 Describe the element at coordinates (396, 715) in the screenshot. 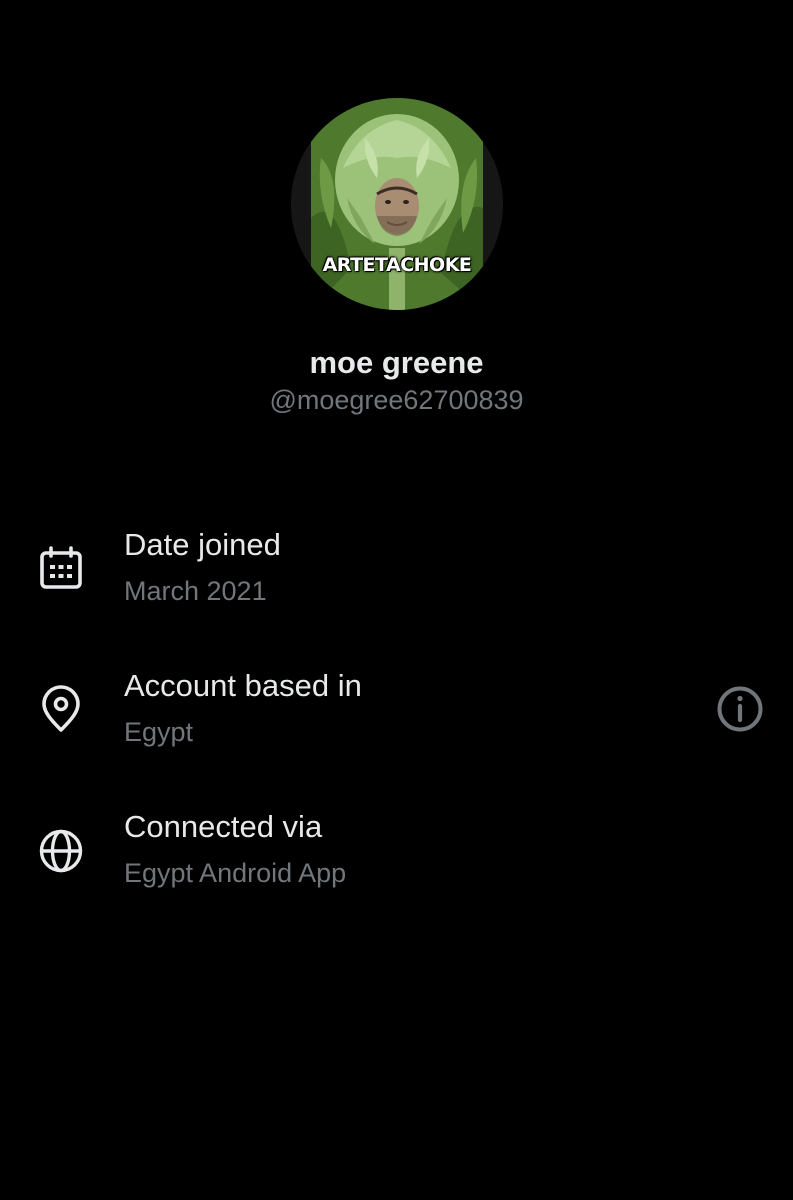

I see `info-row-account-based-in: Account based in Egypt` at that location.